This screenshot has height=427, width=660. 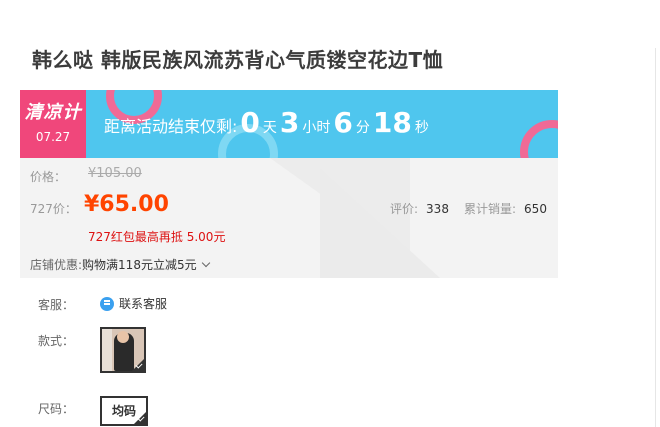 What do you see at coordinates (539, 139) in the screenshot?
I see `decor-ring-icon` at bounding box center [539, 139].